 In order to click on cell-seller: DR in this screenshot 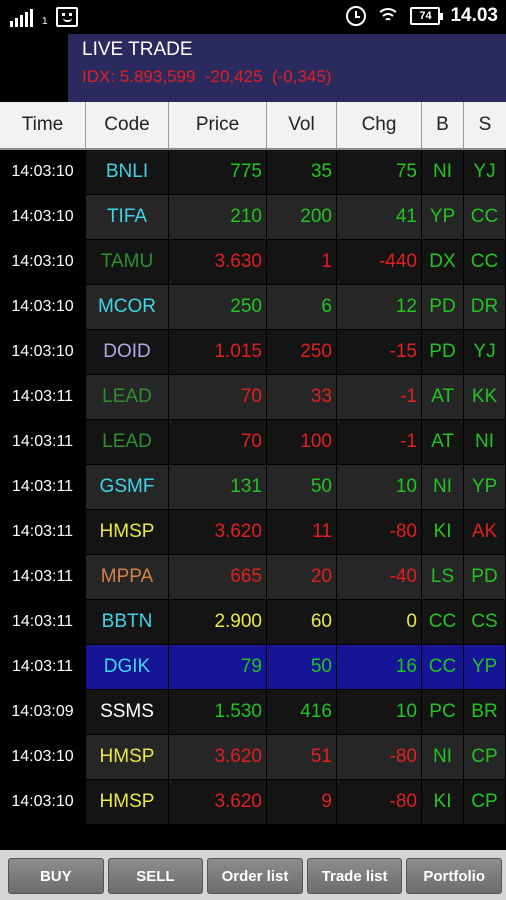, I will do `click(485, 307)`.